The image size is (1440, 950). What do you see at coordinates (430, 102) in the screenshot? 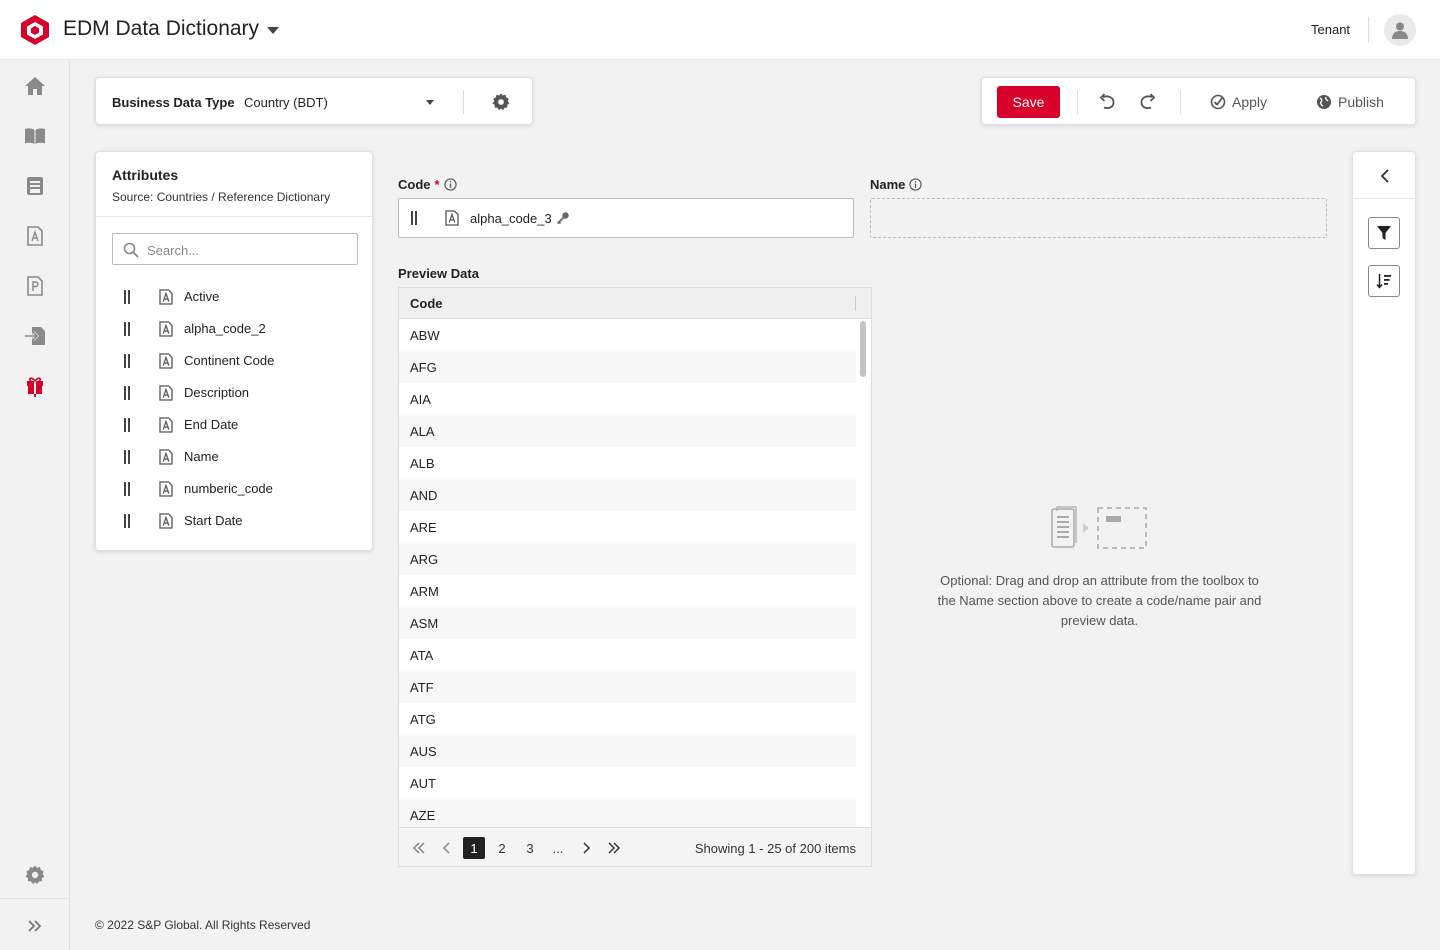
I see `bdt-chevron-down-icon` at bounding box center [430, 102].